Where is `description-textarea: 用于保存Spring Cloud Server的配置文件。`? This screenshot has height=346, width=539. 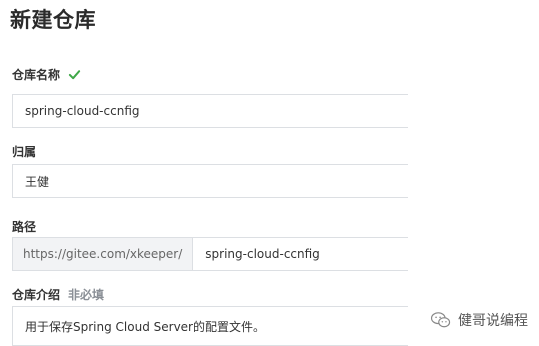 description-textarea: 用于保存Spring Cloud Server的配置文件。 is located at coordinates (210, 326).